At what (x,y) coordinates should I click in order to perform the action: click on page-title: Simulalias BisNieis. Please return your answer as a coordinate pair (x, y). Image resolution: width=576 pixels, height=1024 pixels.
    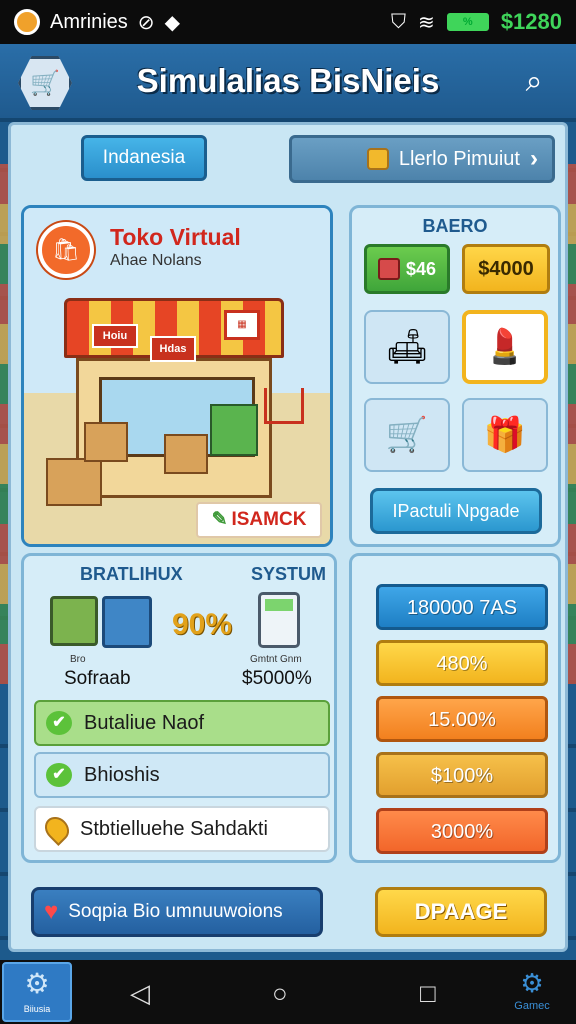
    Looking at the image, I should click on (288, 80).